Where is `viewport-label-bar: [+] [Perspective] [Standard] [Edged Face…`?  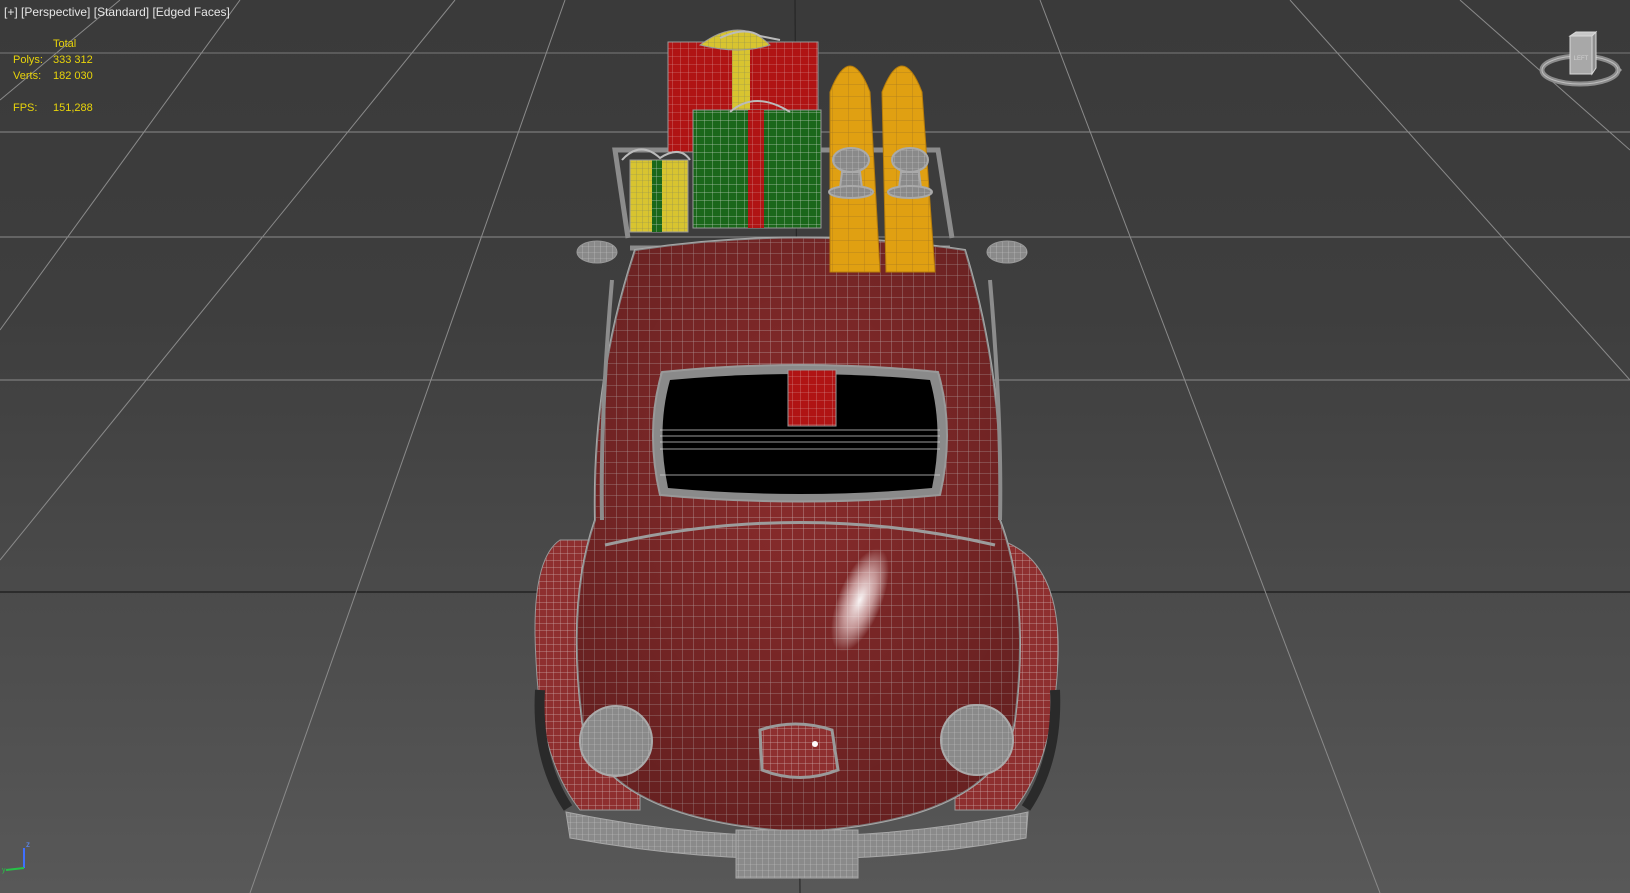
viewport-label-bar: [+] [Perspective] [Standard] [Edged Face… is located at coordinates (117, 12).